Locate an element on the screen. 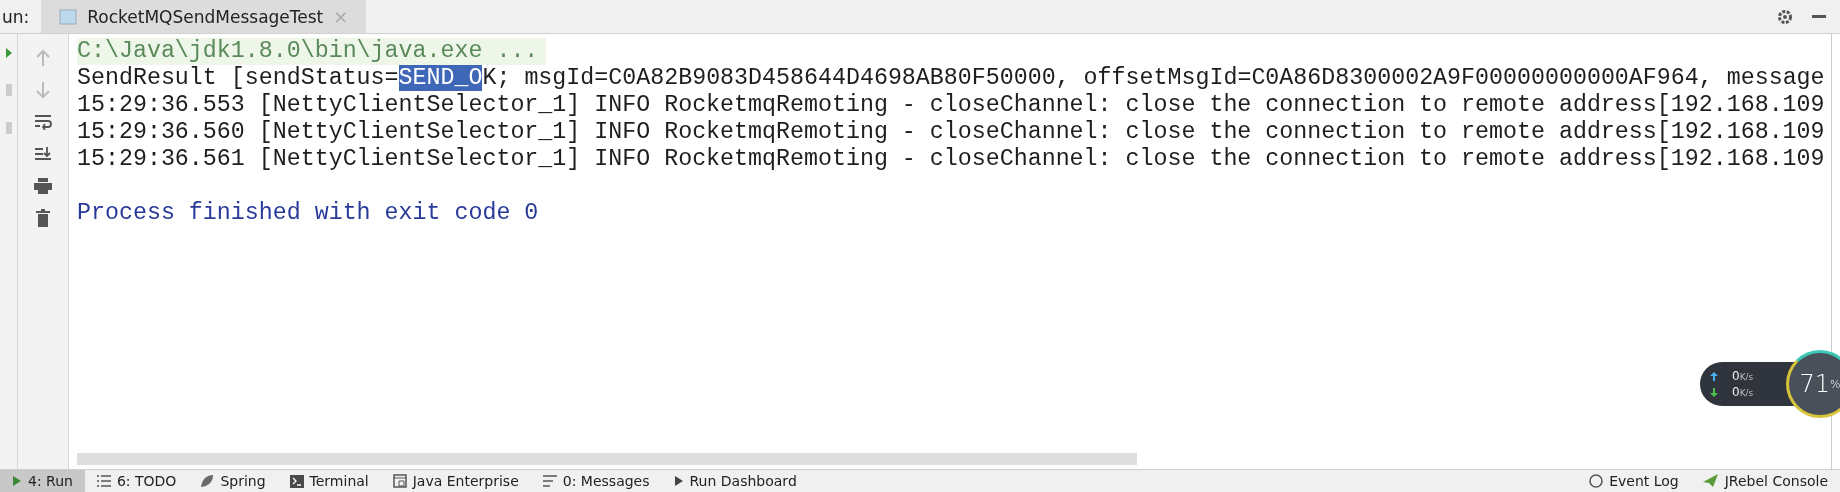 The width and height of the screenshot is (1840, 492). rerun-icon is located at coordinates (8, 53).